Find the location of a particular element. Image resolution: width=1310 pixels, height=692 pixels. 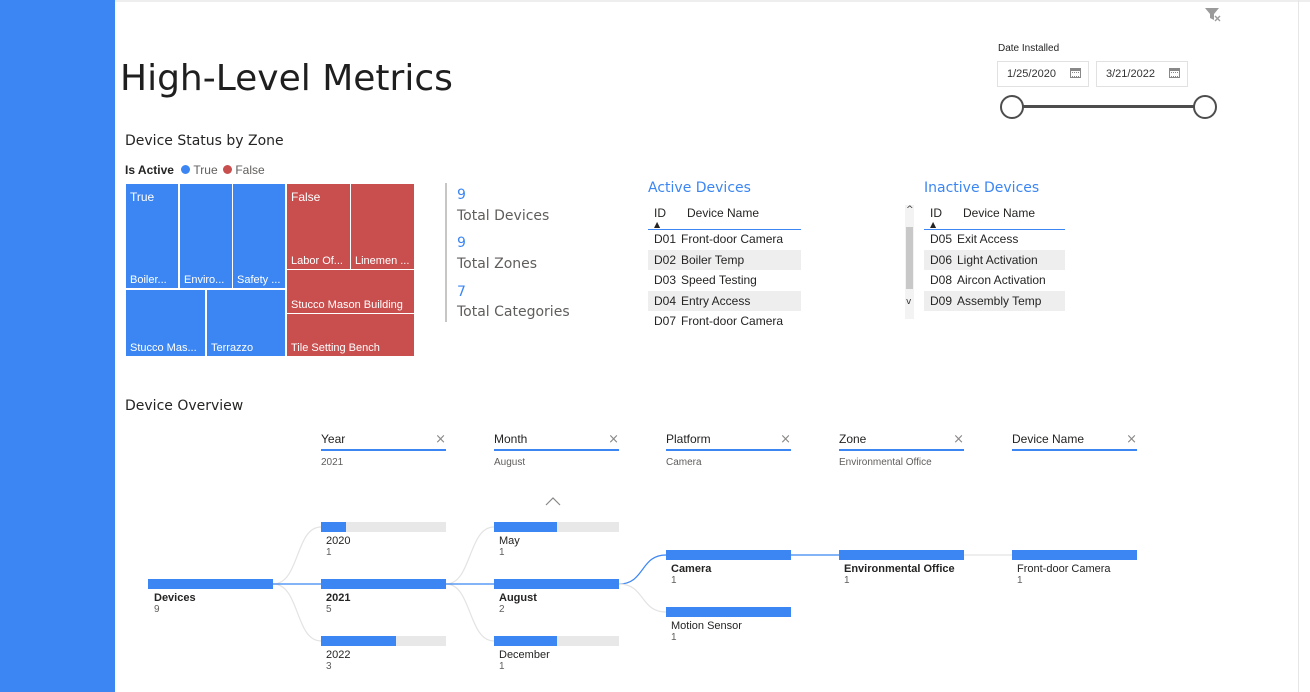

decomp-col-zone: Zone × Environmental Office is located at coordinates (901, 450).